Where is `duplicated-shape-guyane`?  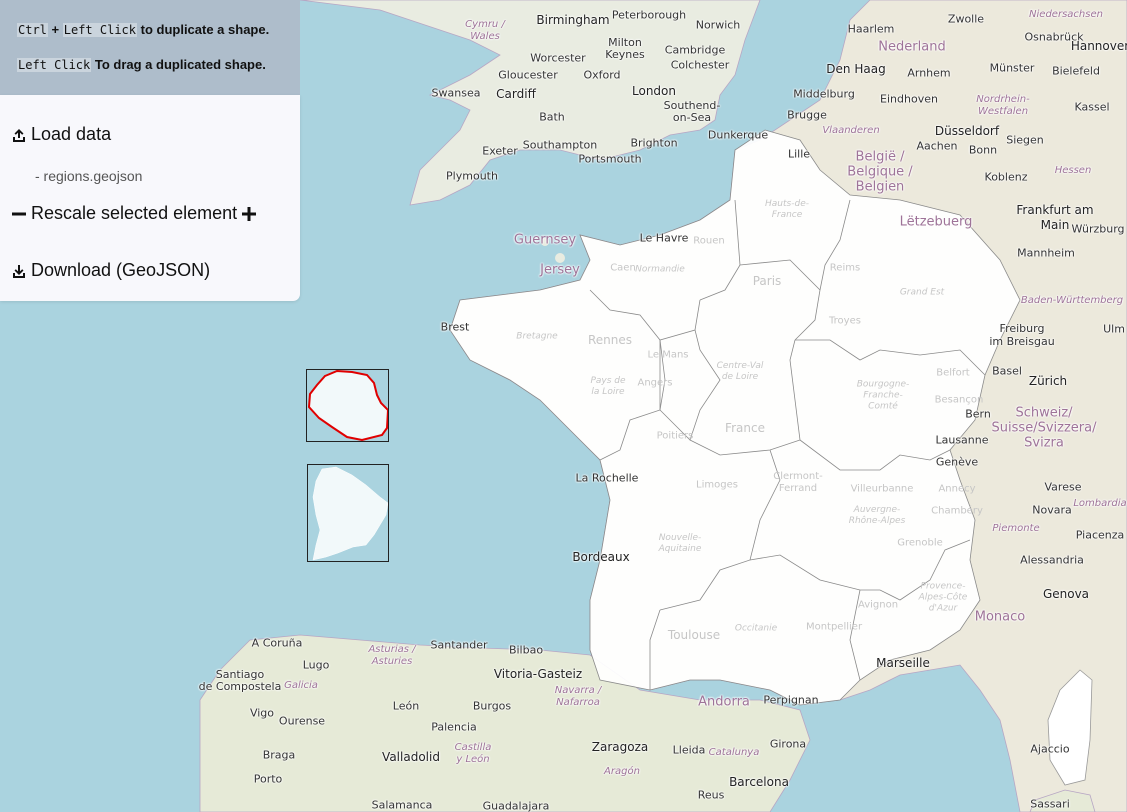 duplicated-shape-guyane is located at coordinates (348, 513).